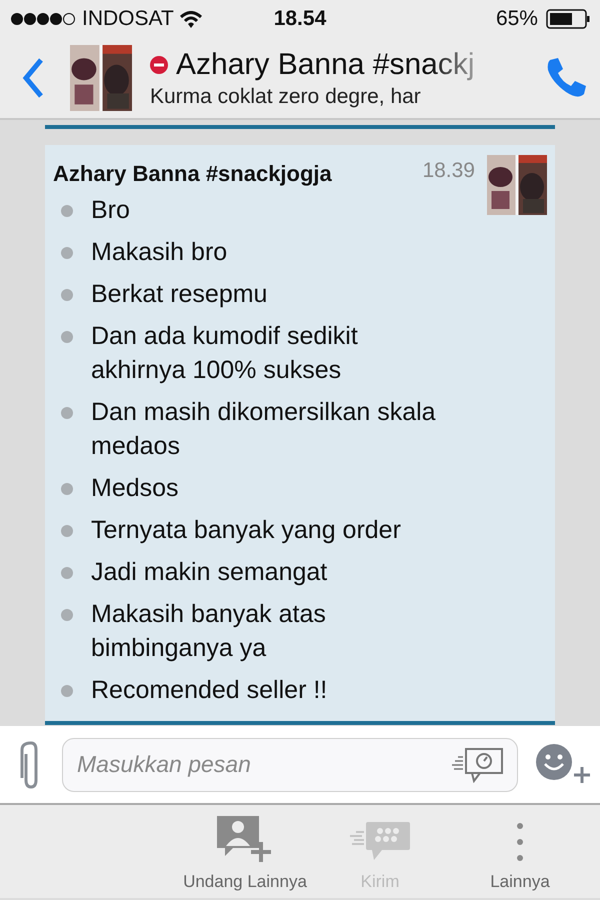 Image resolution: width=600 pixels, height=900 pixels. Describe the element at coordinates (43, 19) in the screenshot. I see `signal-icon` at that location.